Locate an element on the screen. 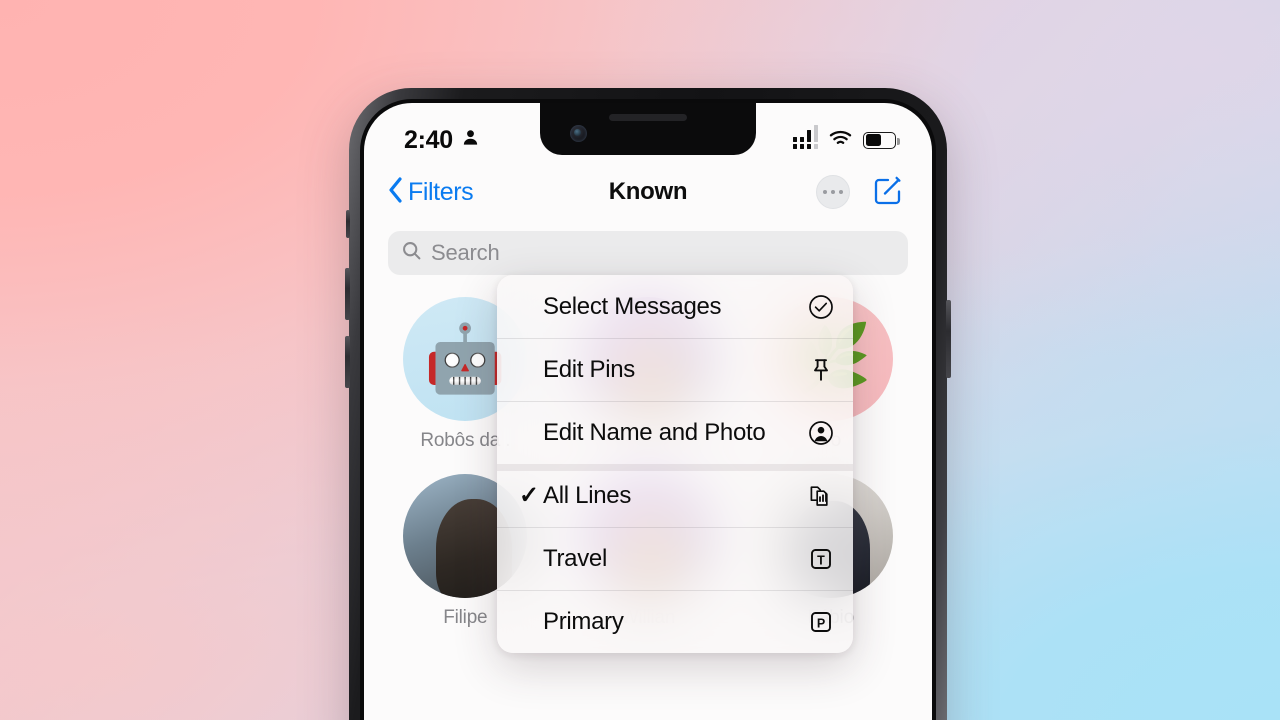 Image resolution: width=1280 pixels, height=720 pixels. person-icon is located at coordinates (470, 140).